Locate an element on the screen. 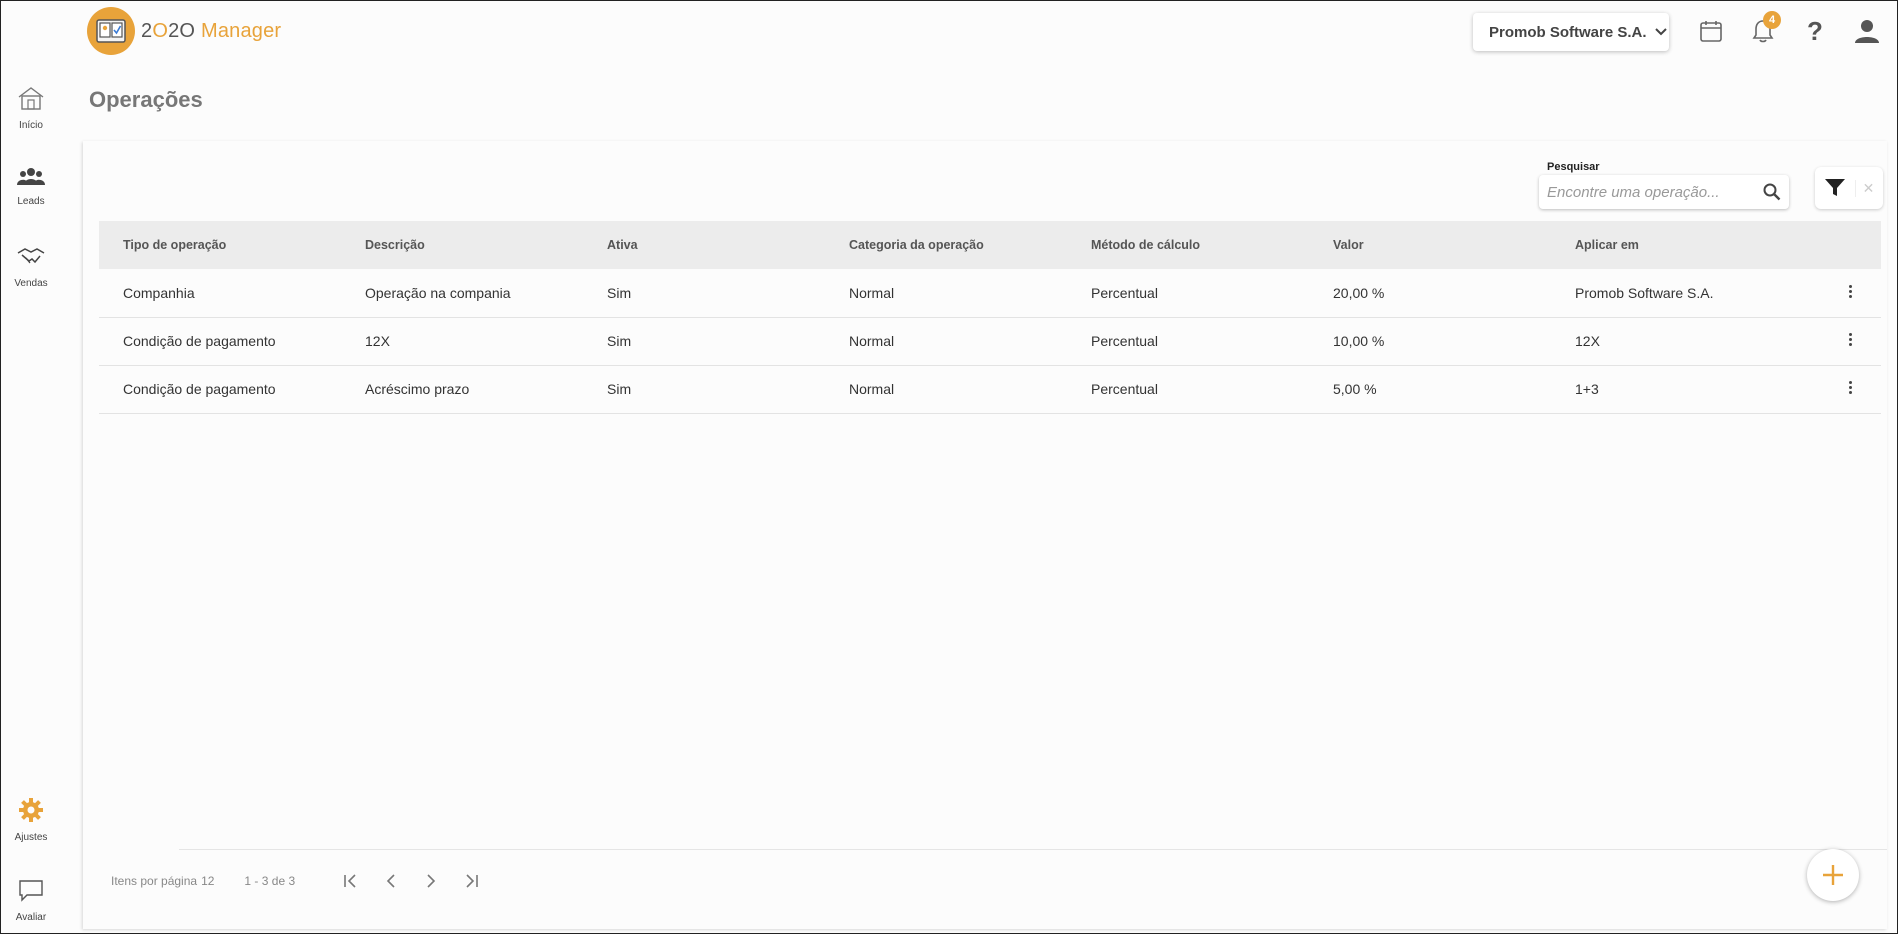 The height and width of the screenshot is (934, 1898). search-icon is located at coordinates (1772, 192).